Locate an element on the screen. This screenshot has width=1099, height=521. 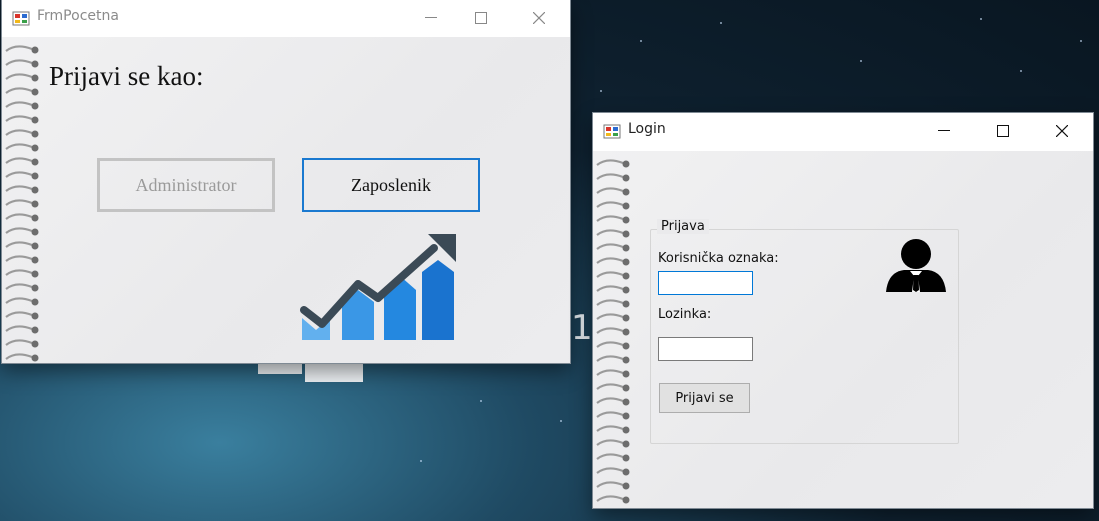
title-bar: Login is located at coordinates (843, 131).